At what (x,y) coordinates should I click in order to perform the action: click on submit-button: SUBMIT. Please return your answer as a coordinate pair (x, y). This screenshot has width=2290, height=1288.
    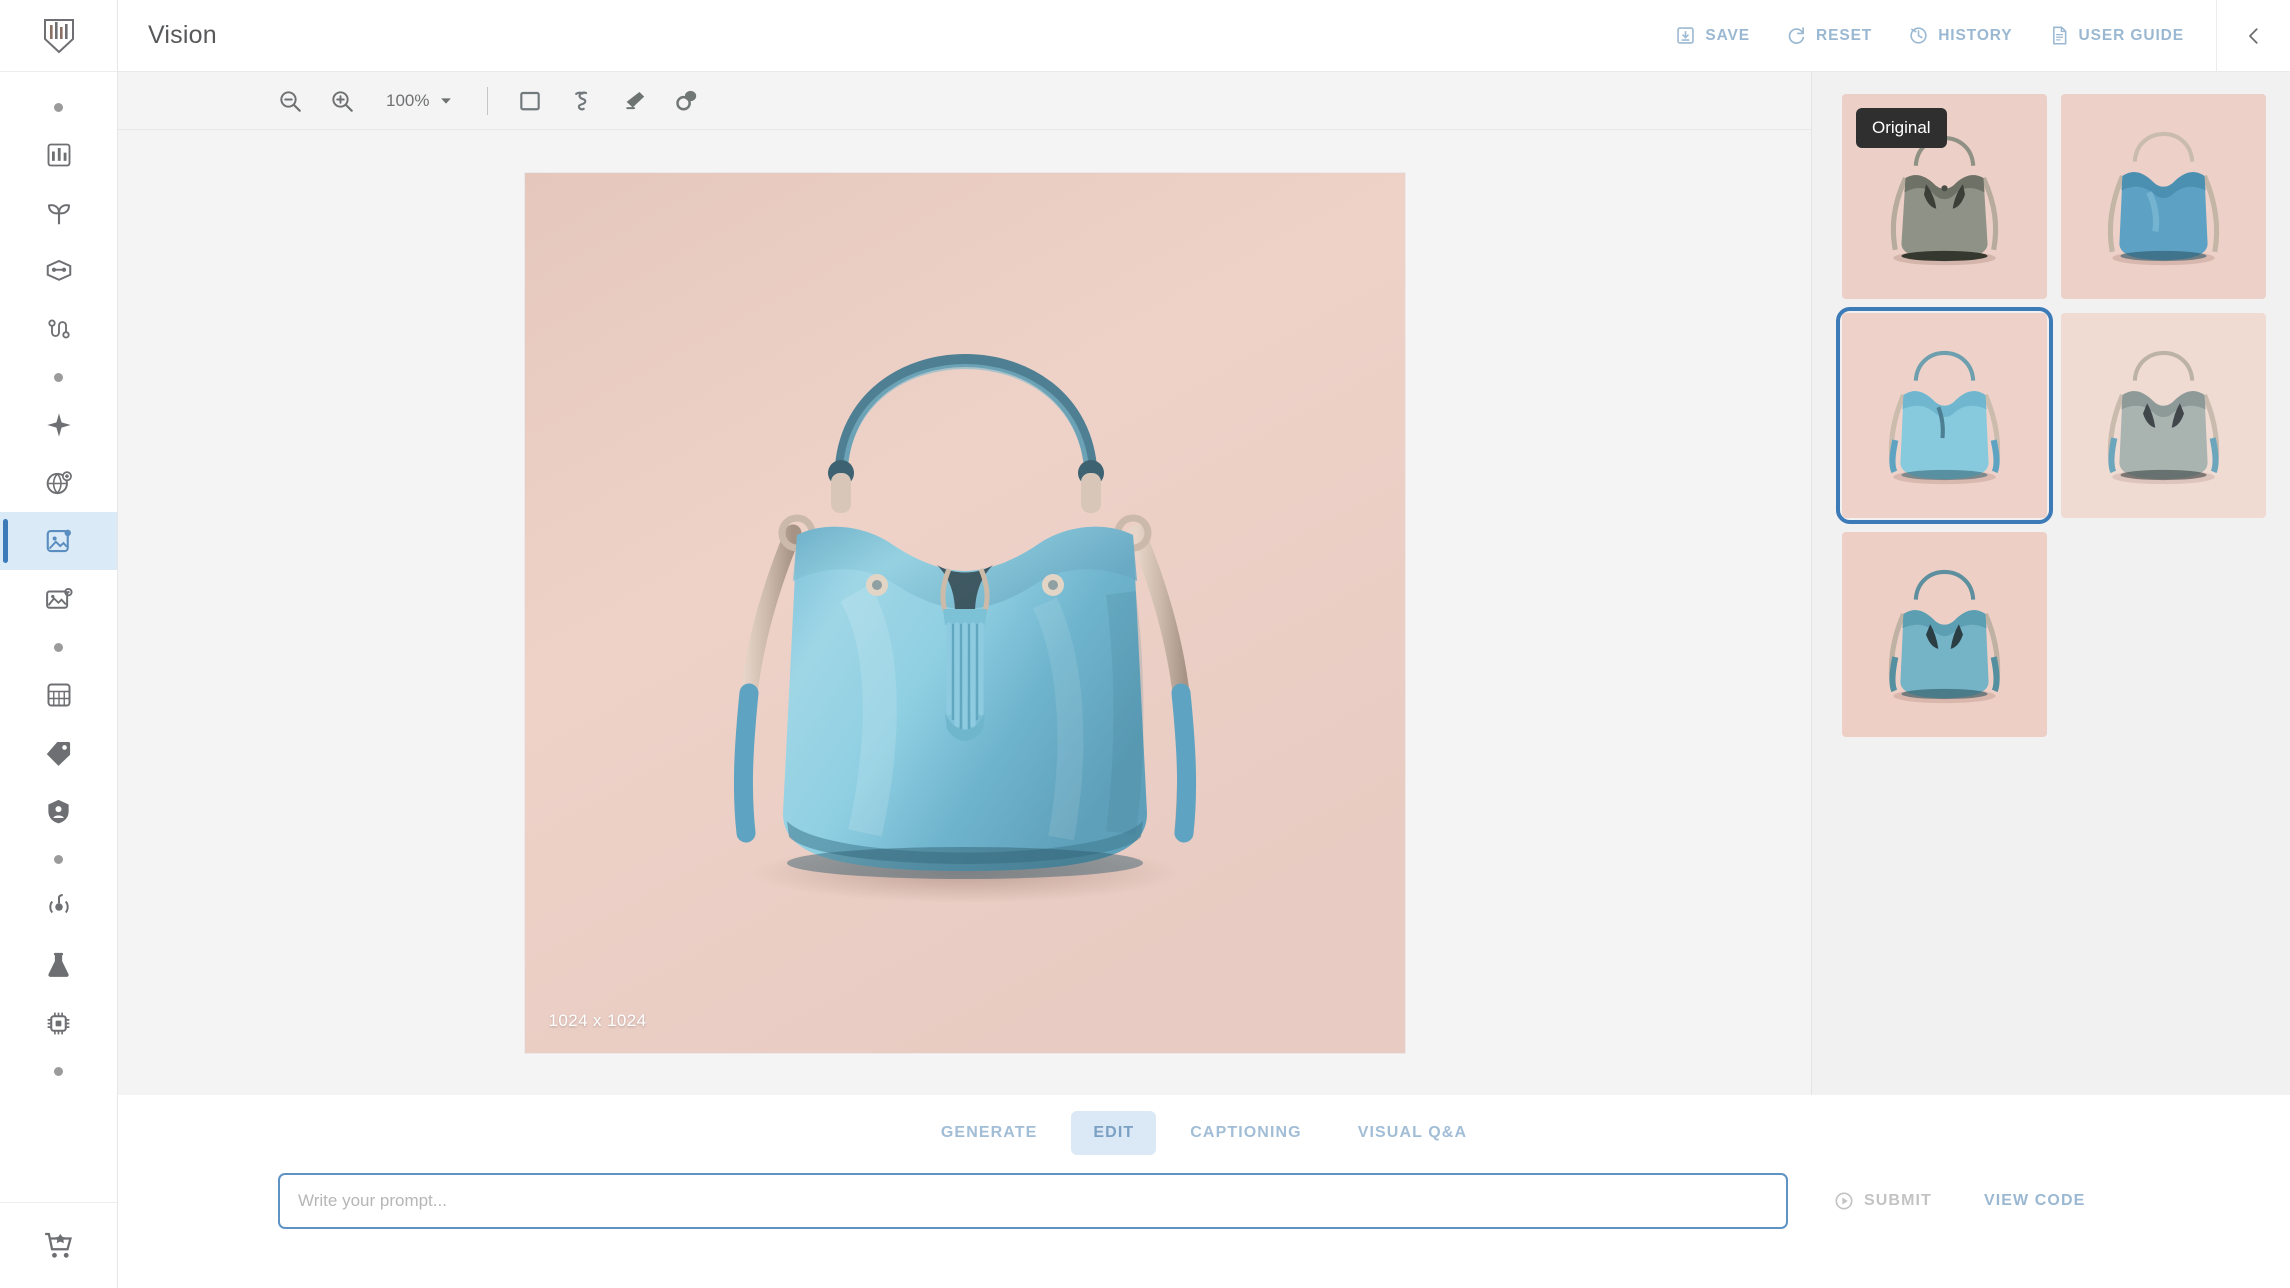
    Looking at the image, I should click on (1883, 1201).